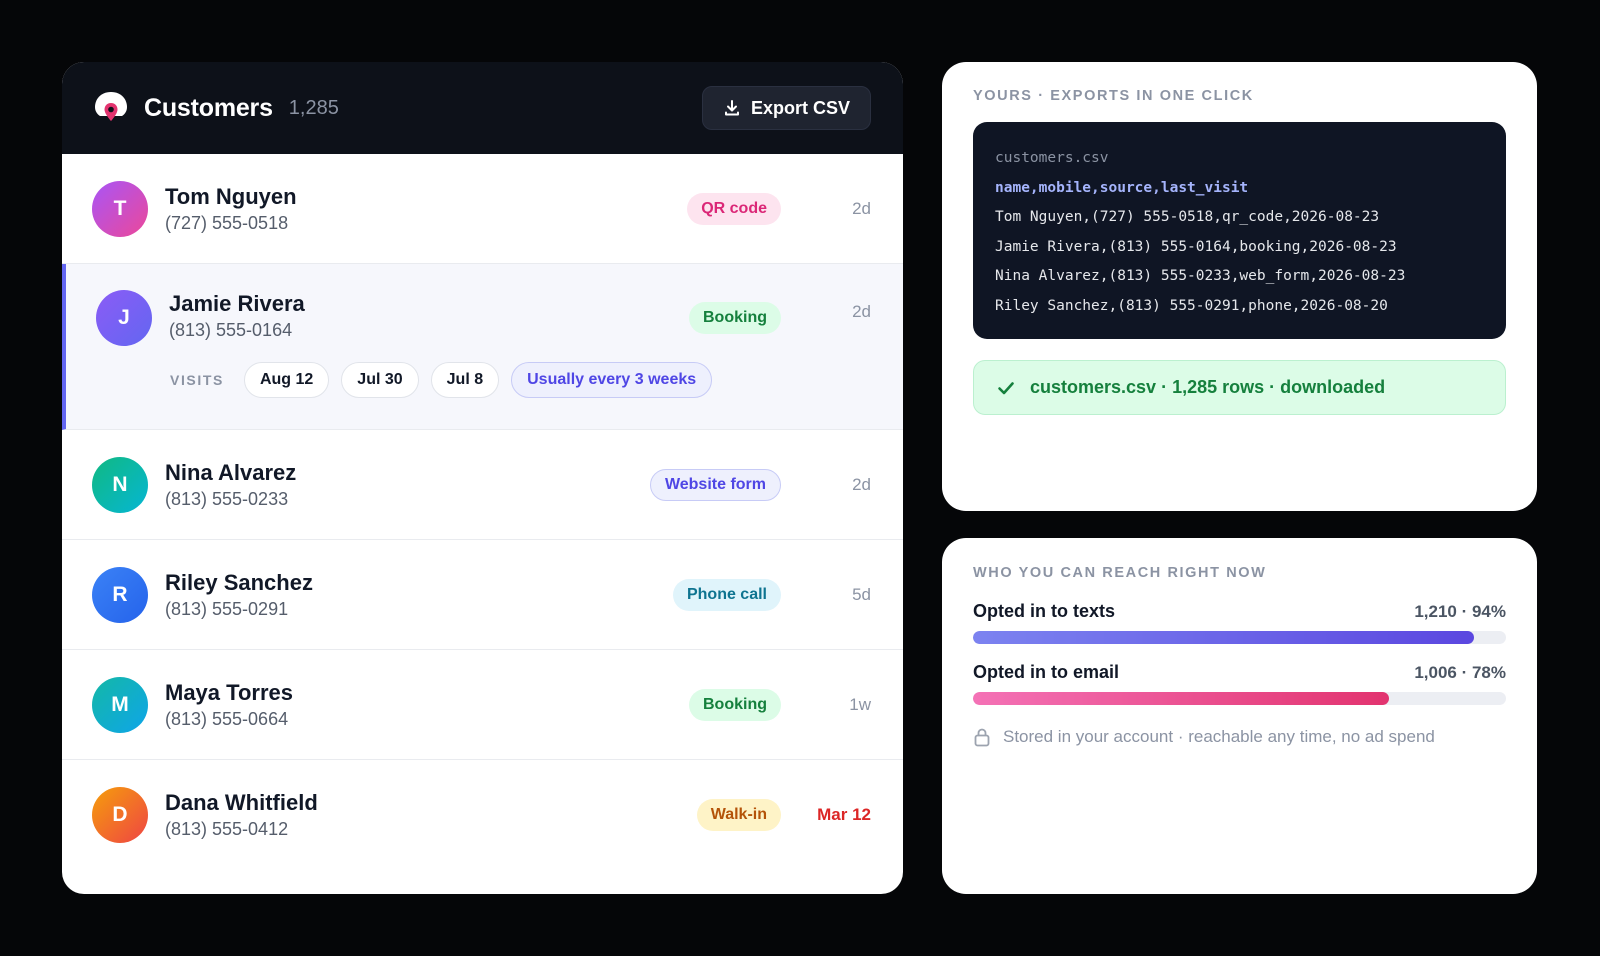  Describe the element at coordinates (1052, 158) in the screenshot. I see `csv-filename: customers.csv` at that location.